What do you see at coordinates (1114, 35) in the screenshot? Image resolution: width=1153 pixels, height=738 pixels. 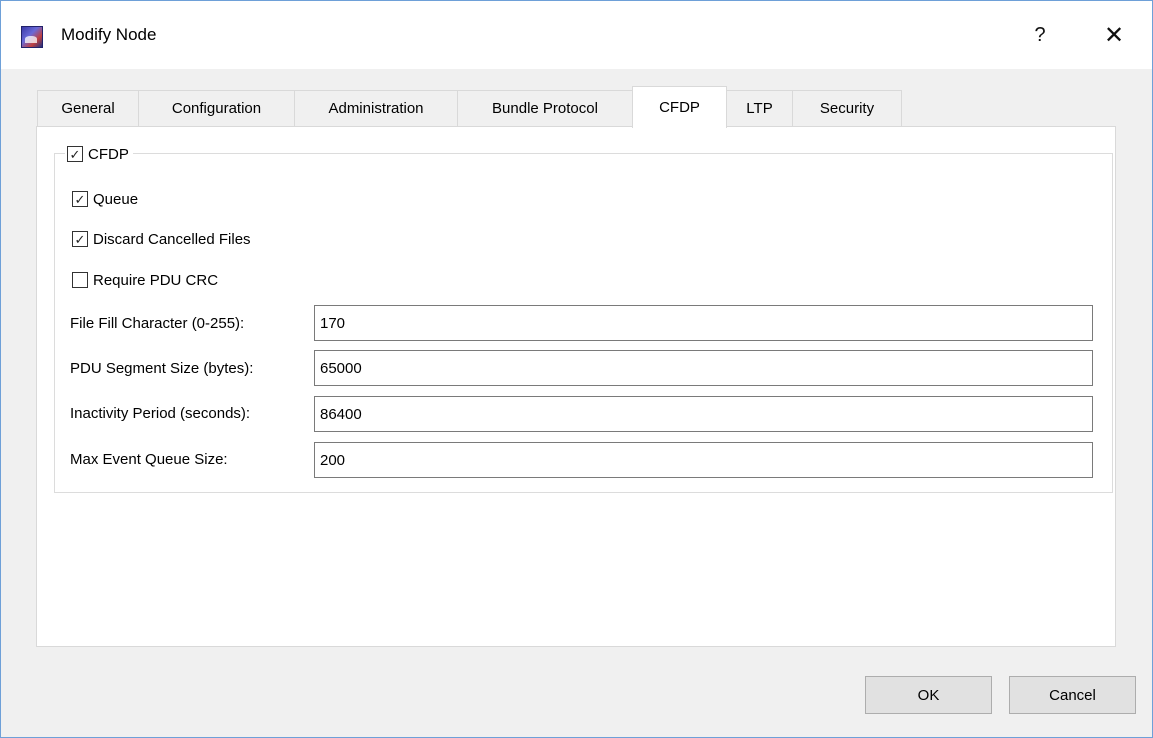 I see `close-button: ✕` at bounding box center [1114, 35].